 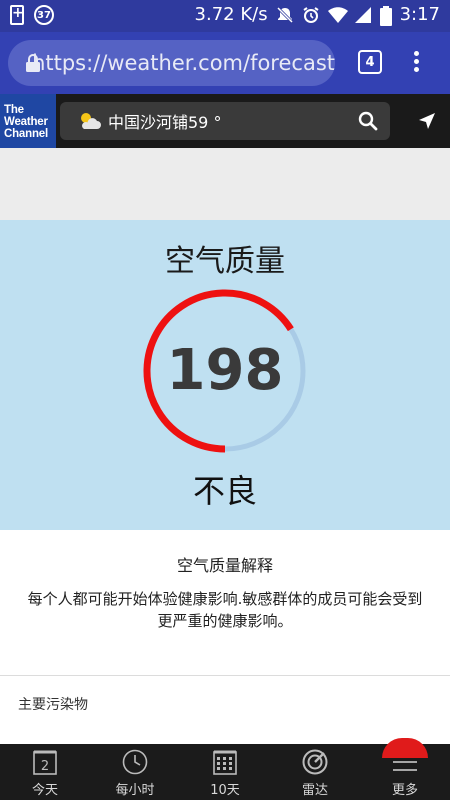 I want to click on browser-toolbar: https://weather.com/forecast 4, so click(x=225, y=63).